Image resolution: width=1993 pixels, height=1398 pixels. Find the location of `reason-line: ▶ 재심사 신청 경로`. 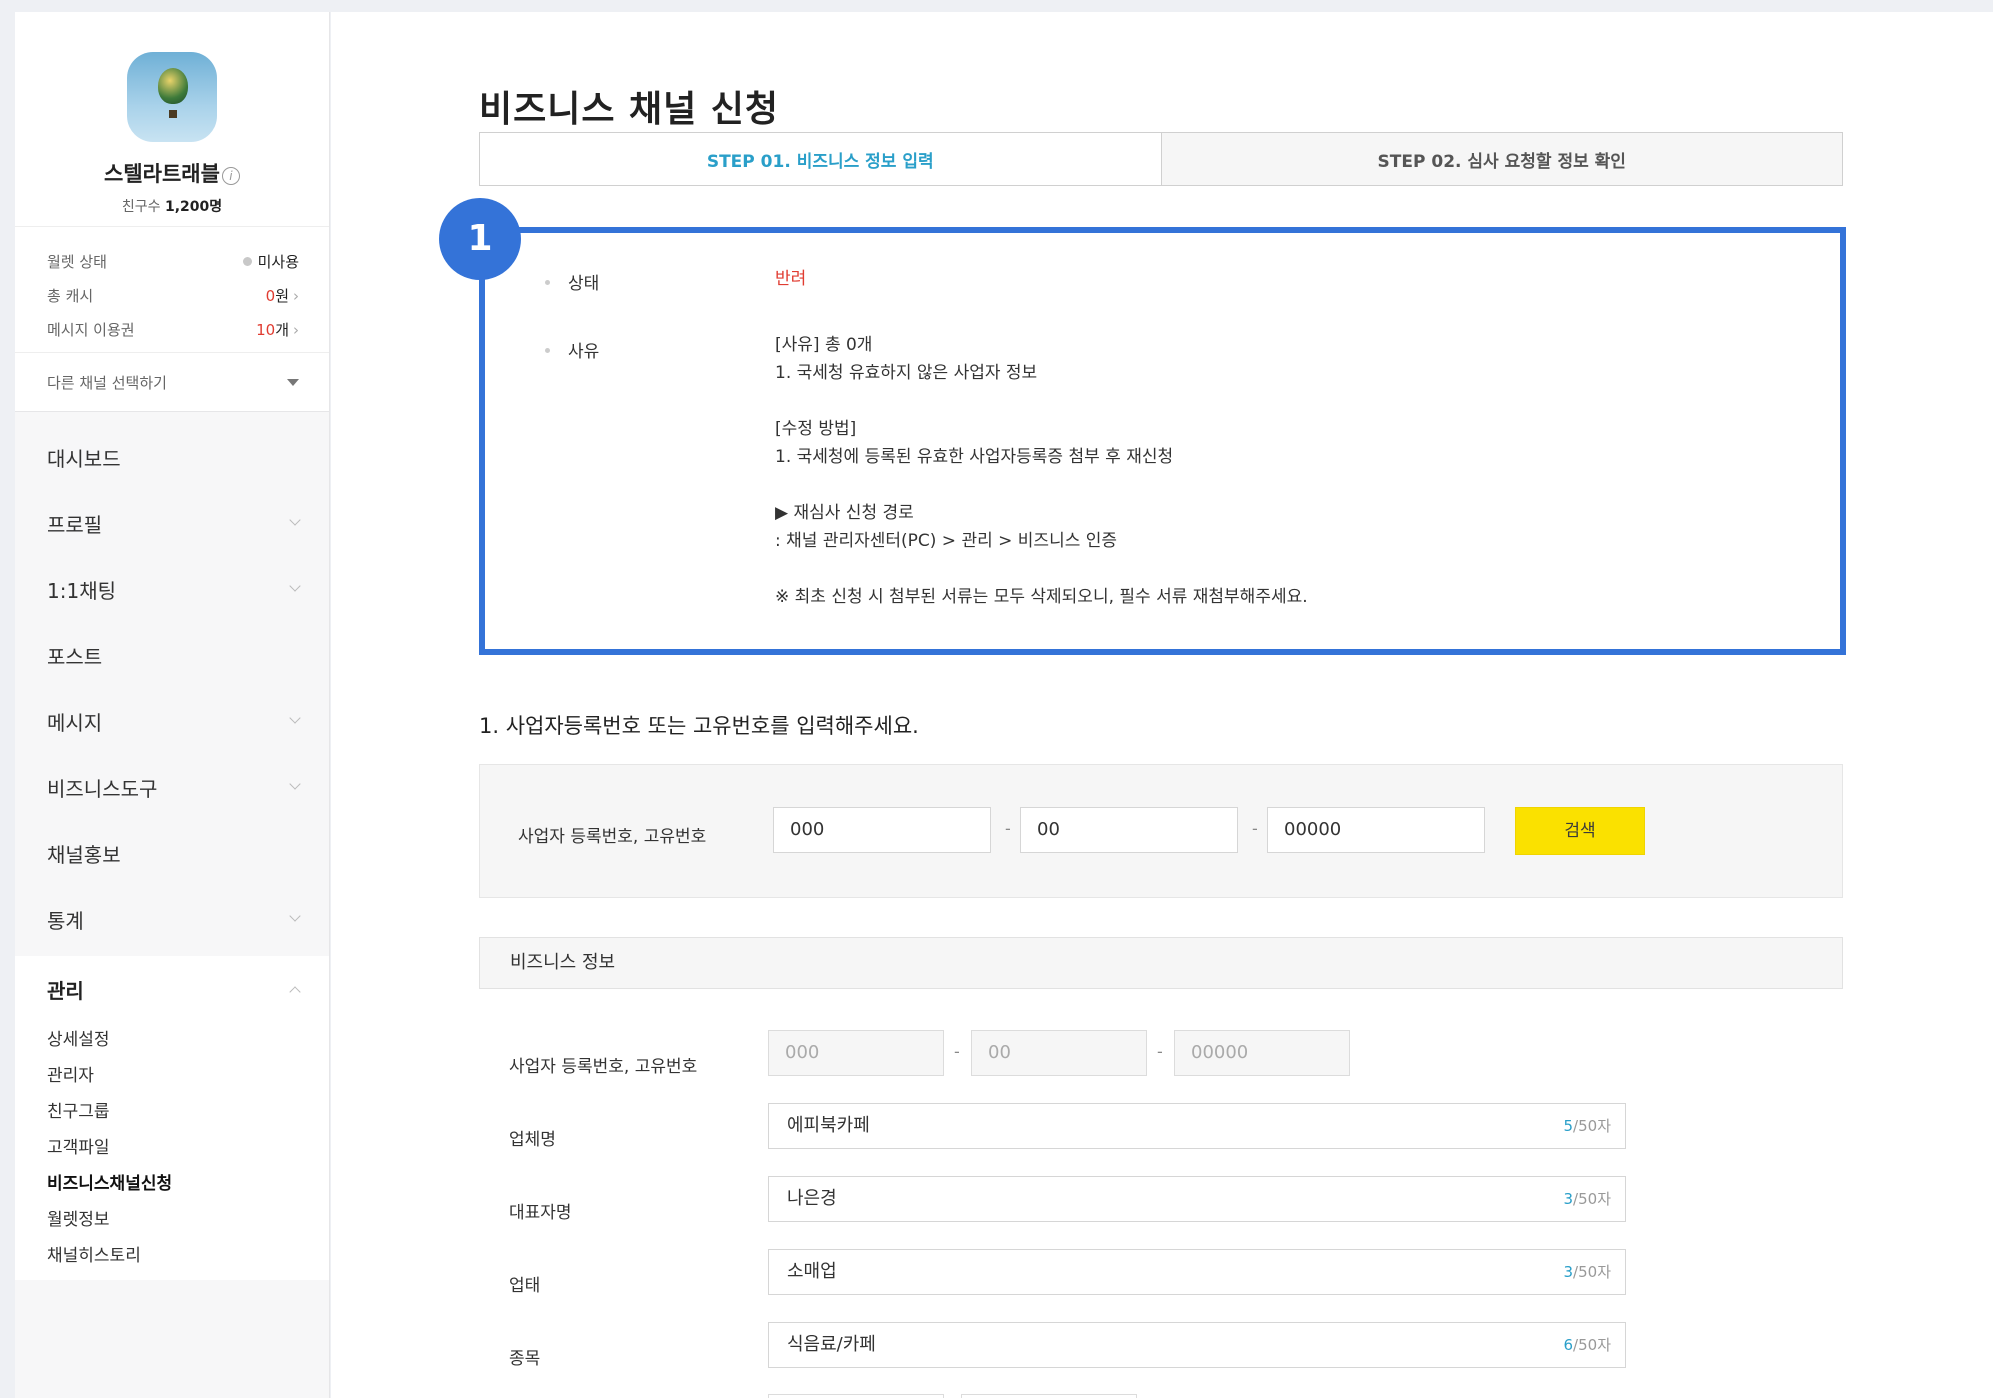

reason-line: ▶ 재심사 신청 경로 is located at coordinates (844, 513).